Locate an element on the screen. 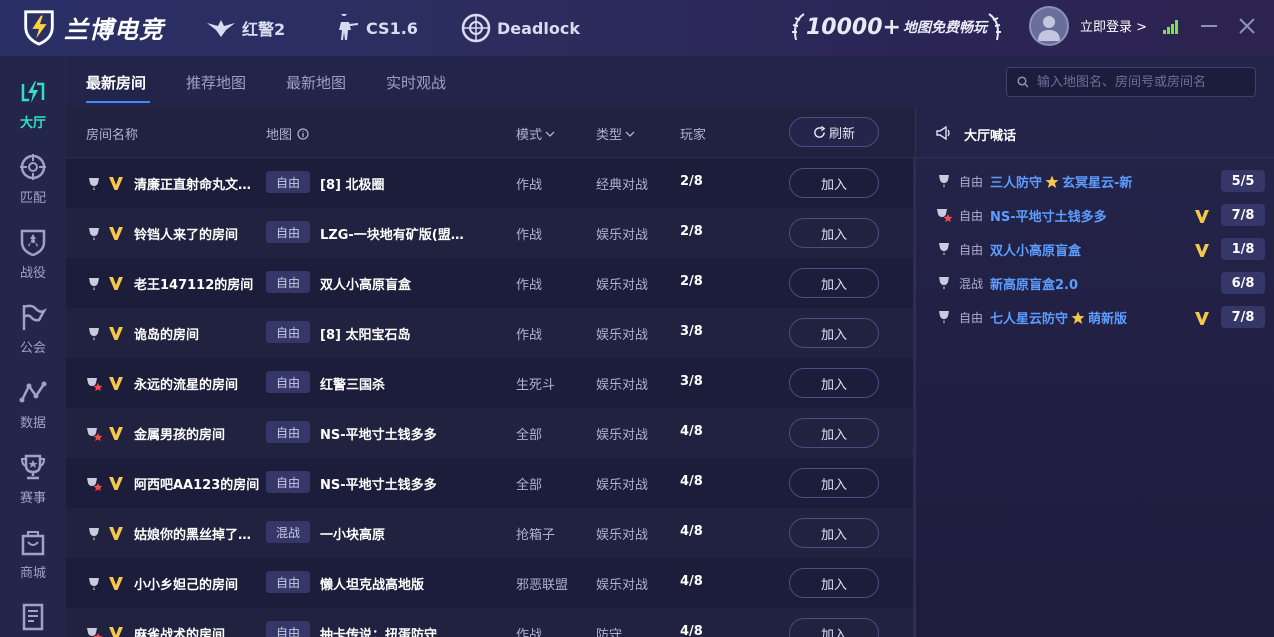 This screenshot has width=1274, height=637. promo-banner: 10000+ 地图免费畅玩 is located at coordinates (896, 27).